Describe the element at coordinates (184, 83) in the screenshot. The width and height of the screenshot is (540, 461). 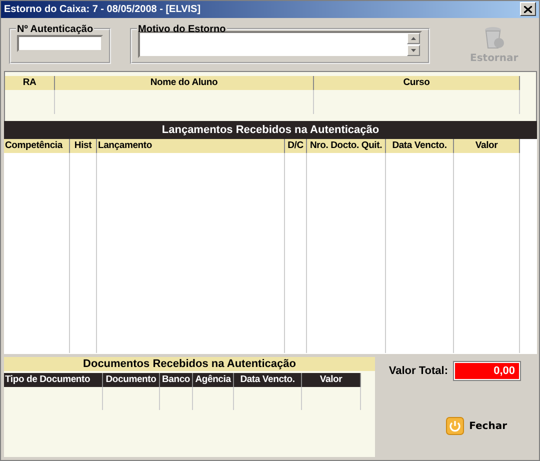
I see `column-header: Nome do Aluno` at that location.